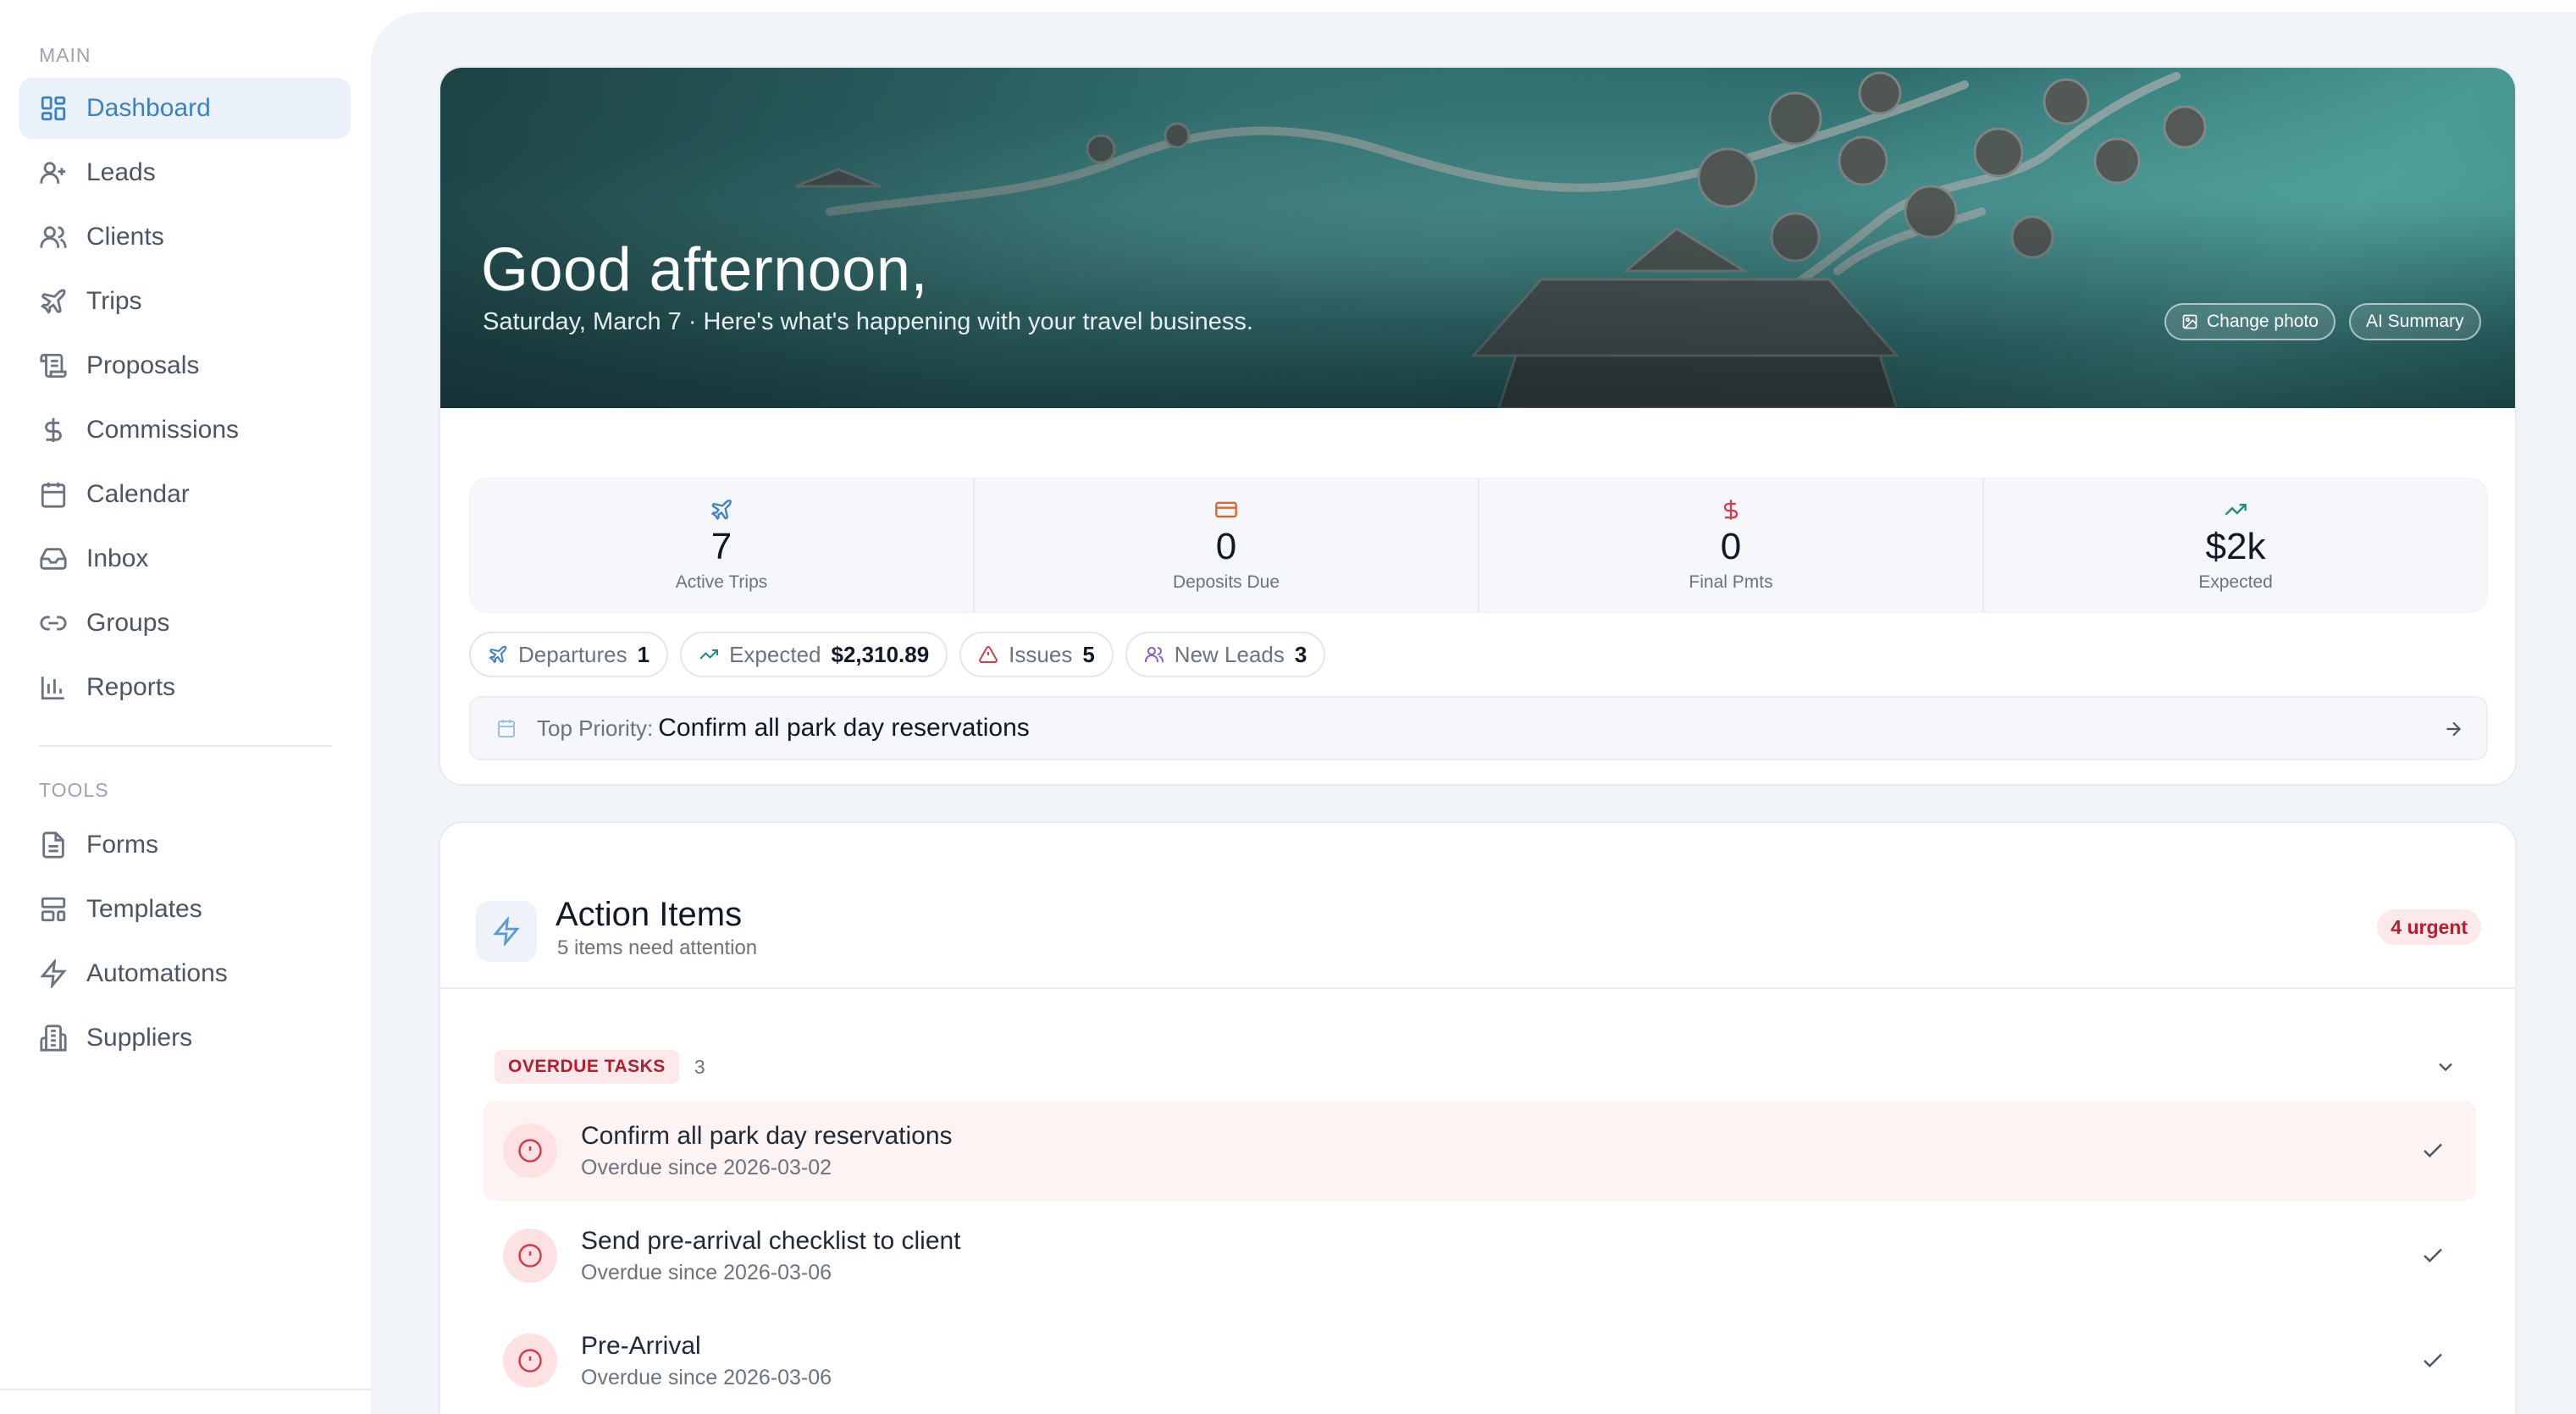 The image size is (2576, 1414). What do you see at coordinates (122, 845) in the screenshot?
I see `sidebar-item-label: Forms` at bounding box center [122, 845].